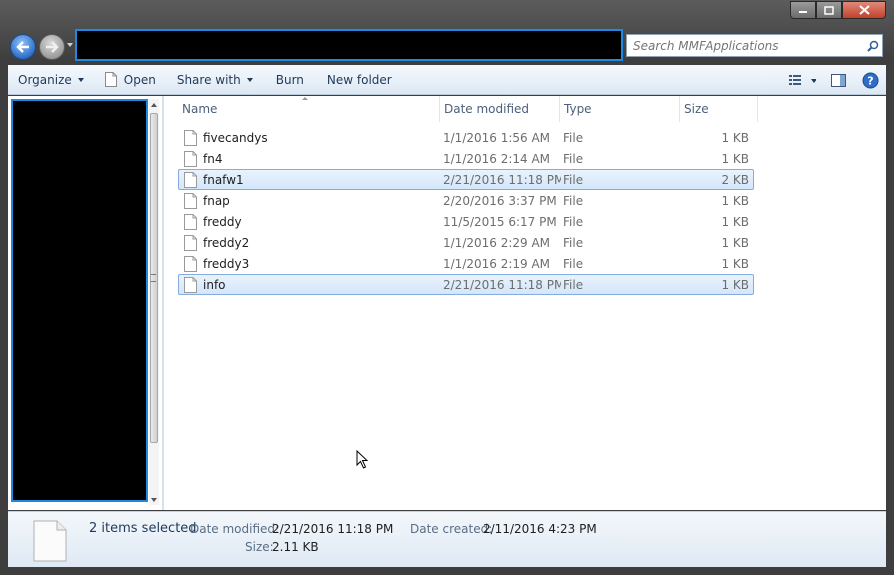 The height and width of the screenshot is (575, 894). I want to click on file-large-icon, so click(50, 541).